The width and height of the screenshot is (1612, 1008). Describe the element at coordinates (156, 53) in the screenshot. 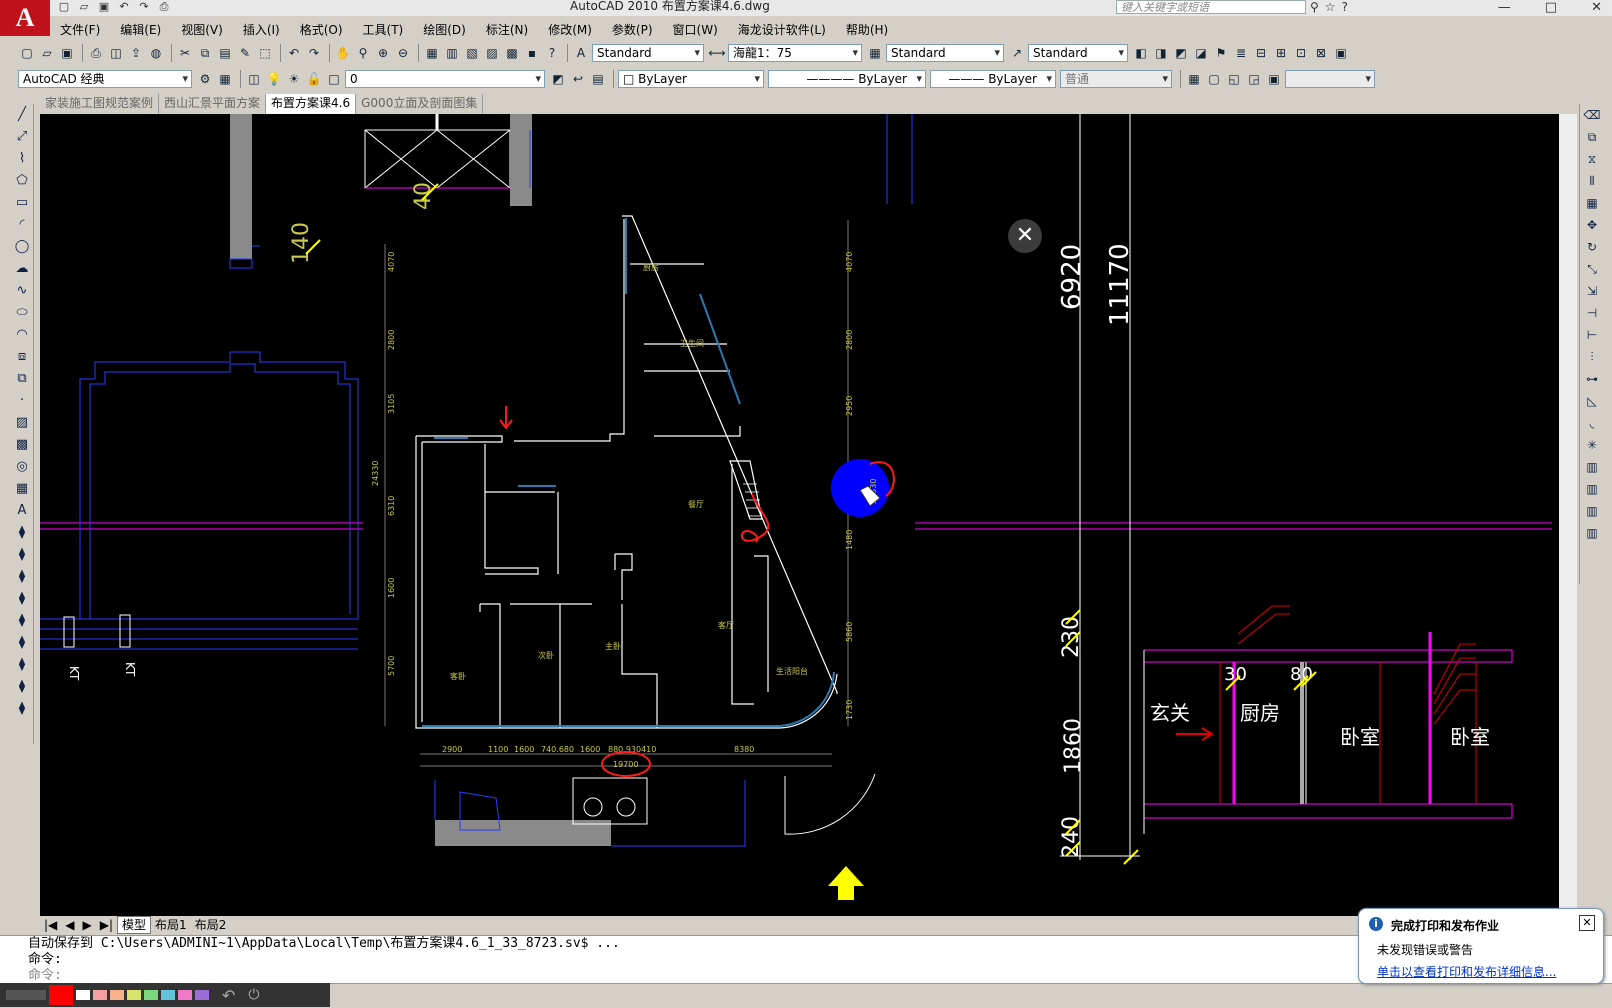

I see `3dprint-icon: ◍` at that location.